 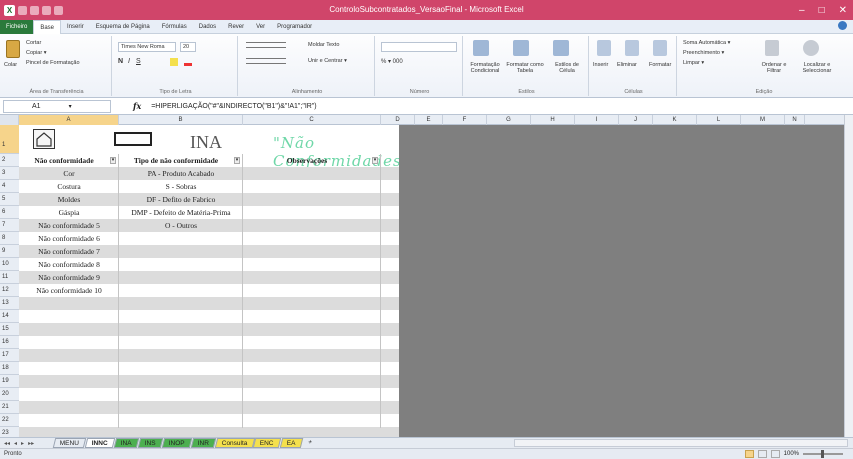 What do you see at coordinates (31, 443) in the screenshot?
I see `last-sheet-icon: ▸▸` at bounding box center [31, 443].